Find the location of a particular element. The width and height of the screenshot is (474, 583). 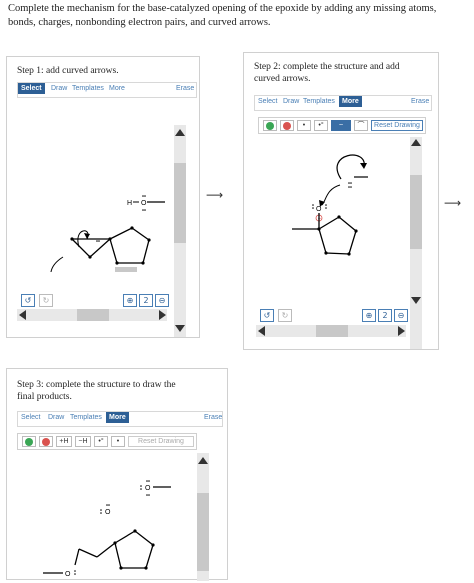

step1-toolbar: Select Draw Templates More Erase is located at coordinates (107, 90).